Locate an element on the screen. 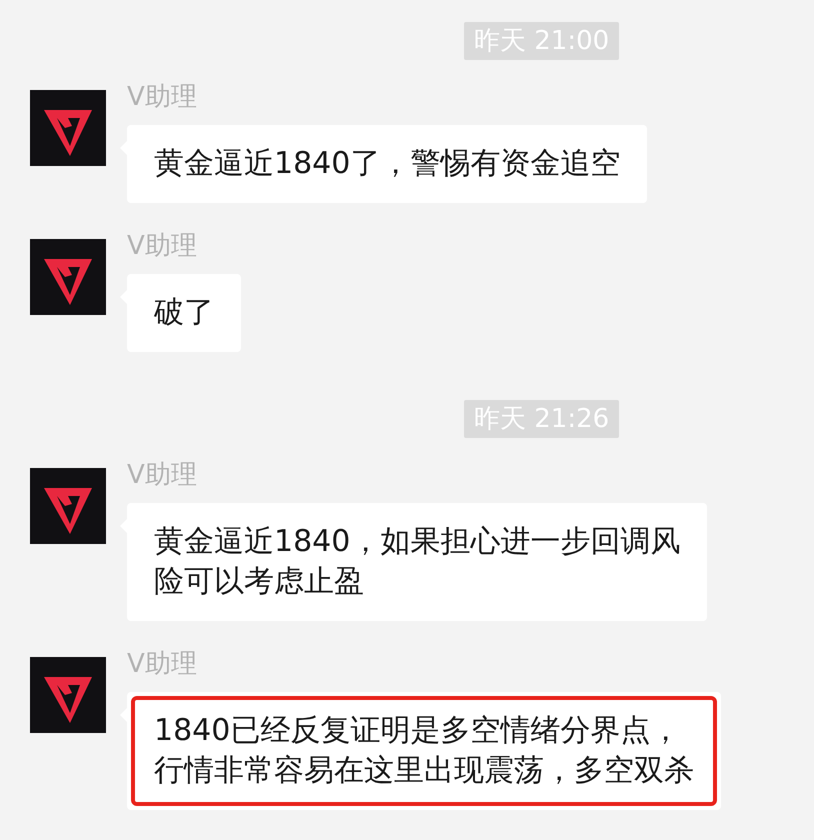 This screenshot has width=814, height=840. message-text: 1840已经反复证明是多空情绪分界点， 行情非常容易在这里出现震荡，多空双杀 is located at coordinates (424, 751).